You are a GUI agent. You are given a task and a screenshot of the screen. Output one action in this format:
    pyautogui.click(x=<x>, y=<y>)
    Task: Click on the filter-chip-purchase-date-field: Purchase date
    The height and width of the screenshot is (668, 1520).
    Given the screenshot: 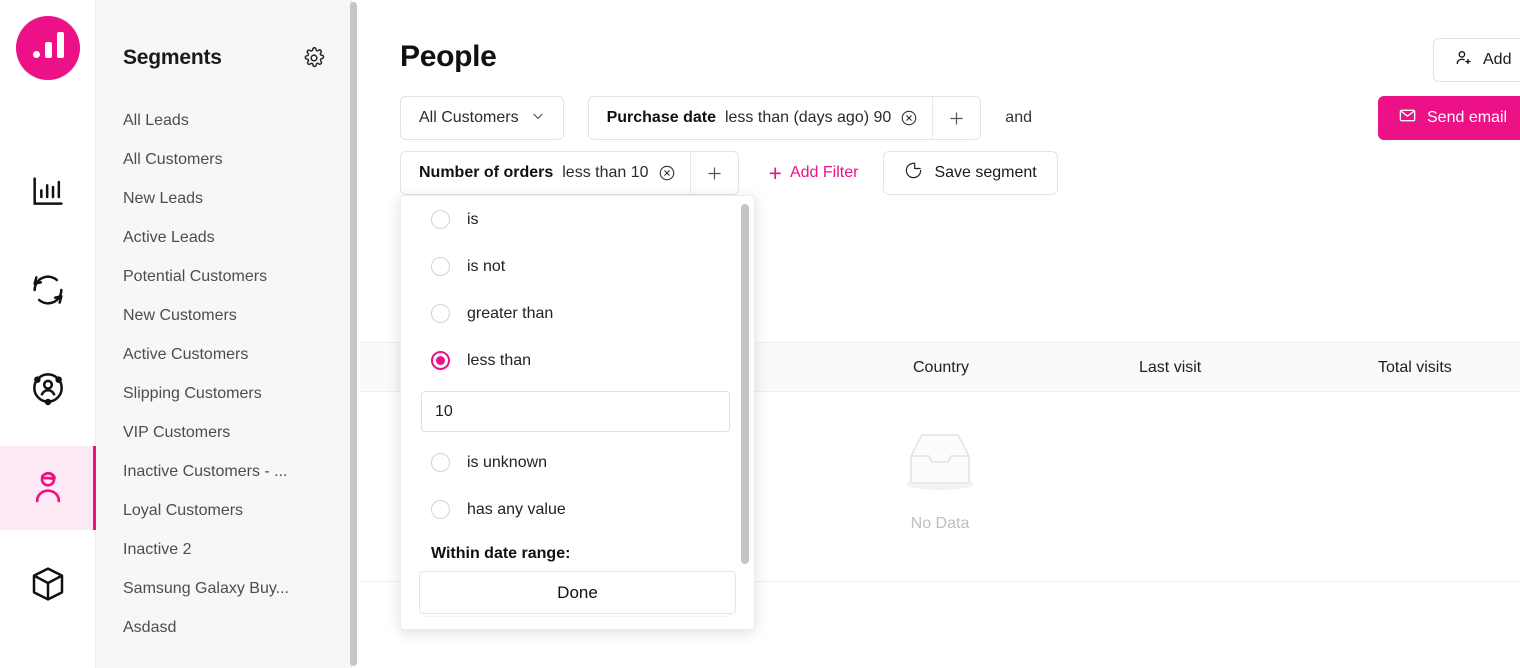 What is the action you would take?
    pyautogui.click(x=661, y=117)
    